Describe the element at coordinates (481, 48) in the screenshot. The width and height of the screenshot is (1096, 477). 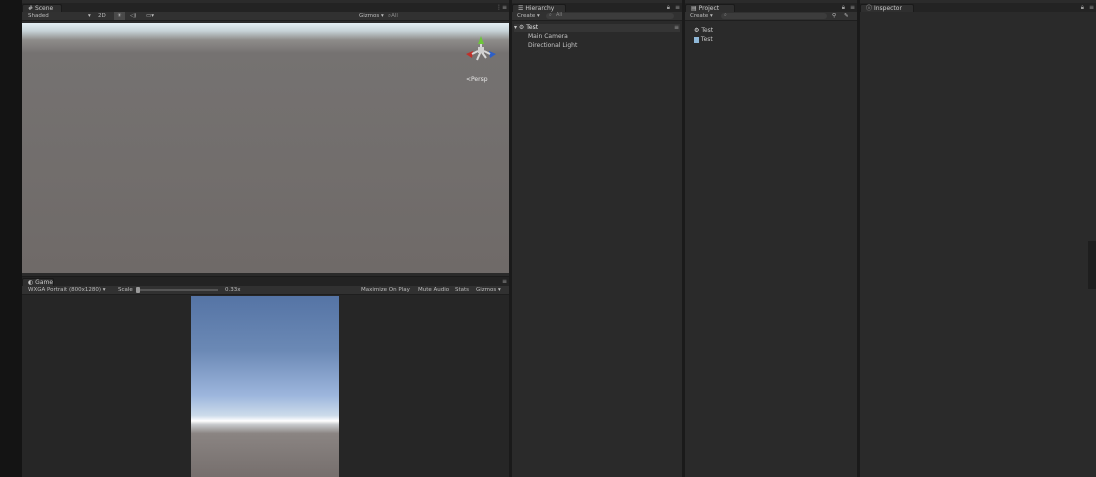
I see `axis-gizmo-icon` at that location.